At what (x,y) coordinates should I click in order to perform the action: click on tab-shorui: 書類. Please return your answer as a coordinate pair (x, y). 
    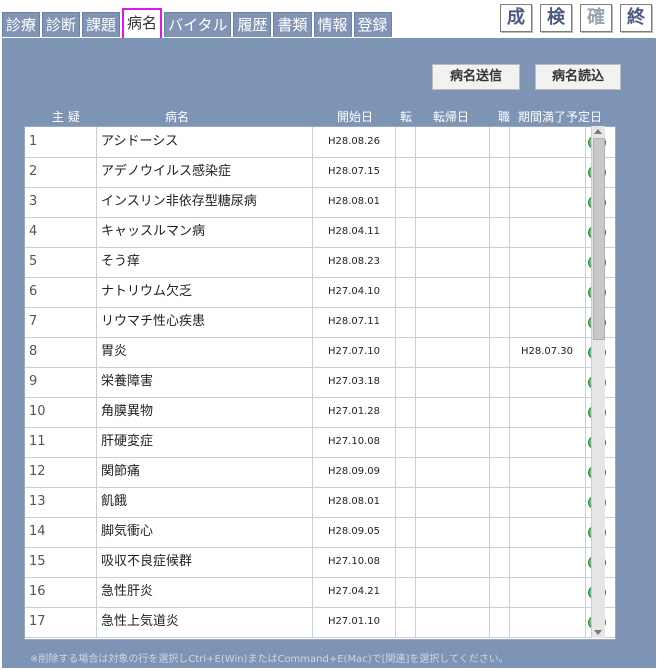
    Looking at the image, I should click on (292, 24).